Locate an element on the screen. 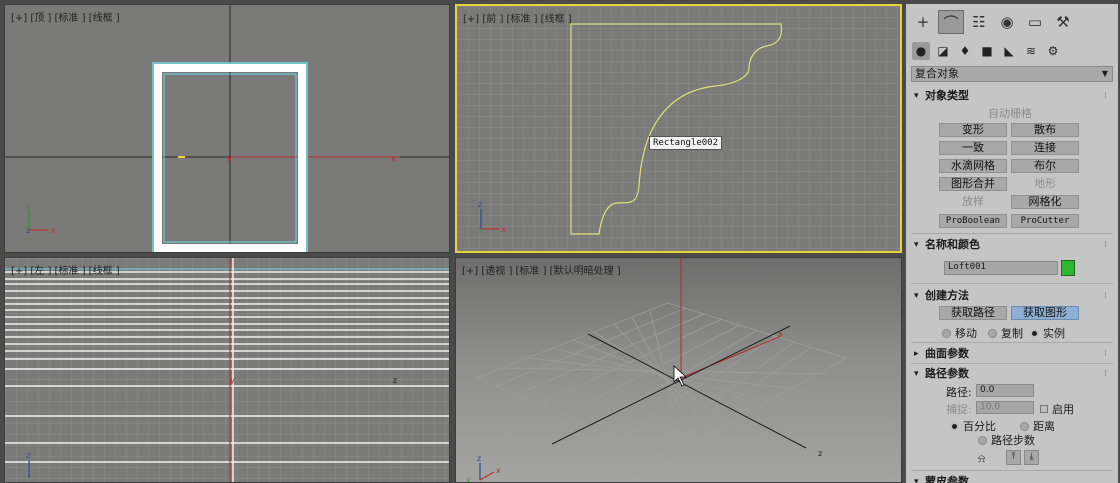  rollout-path-params-header: ▾ 路径参数 ⁞ is located at coordinates (1012, 374).